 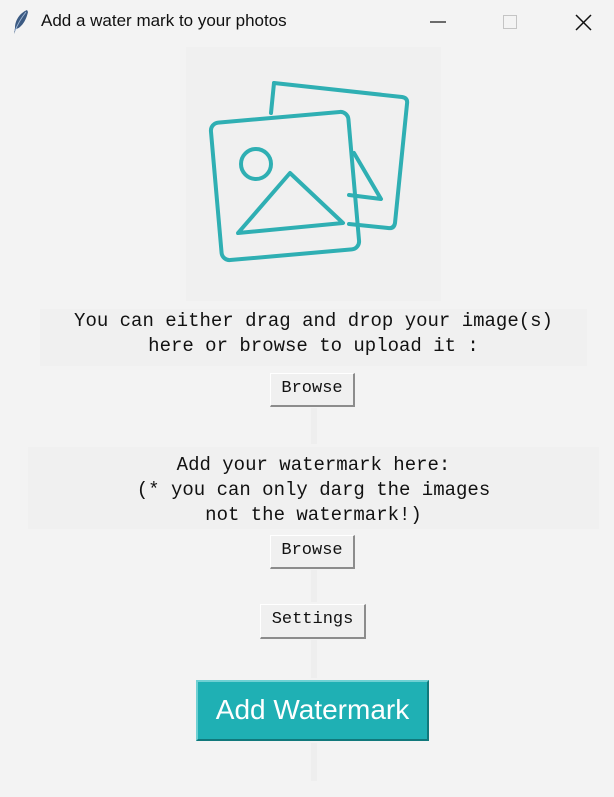 I want to click on close-button, so click(x=583, y=22).